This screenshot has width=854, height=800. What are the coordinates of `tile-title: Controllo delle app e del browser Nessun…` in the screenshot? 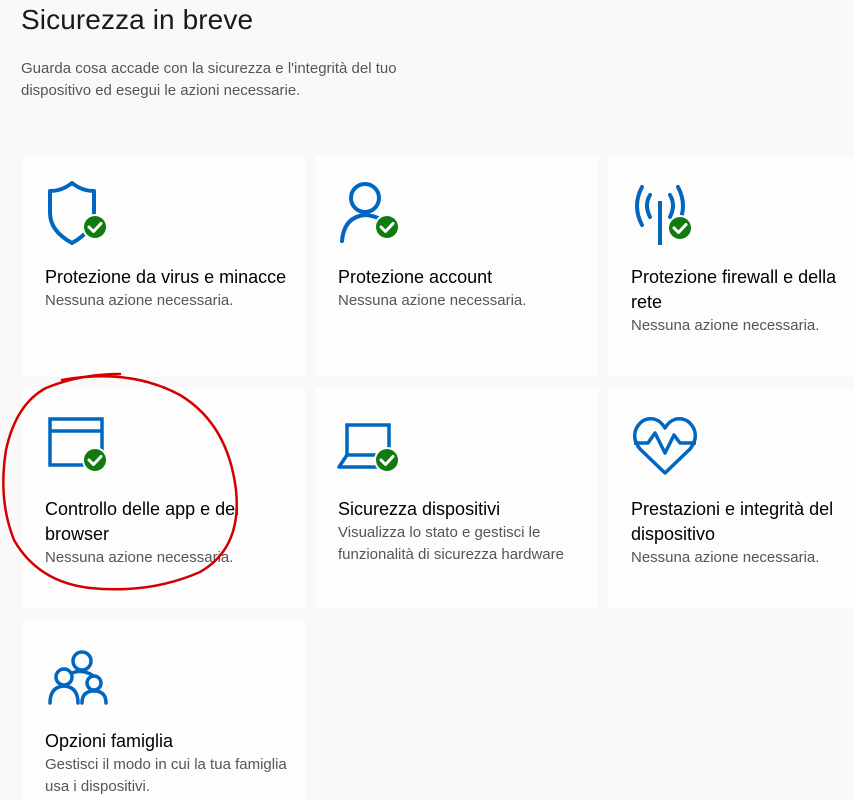 It's located at (172, 533).